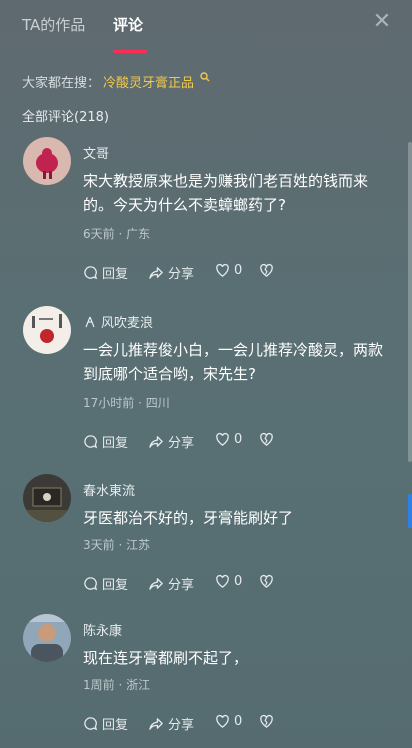 The image size is (412, 748). What do you see at coordinates (117, 545) in the screenshot?
I see `comment-meta: 3天前 · 江苏` at bounding box center [117, 545].